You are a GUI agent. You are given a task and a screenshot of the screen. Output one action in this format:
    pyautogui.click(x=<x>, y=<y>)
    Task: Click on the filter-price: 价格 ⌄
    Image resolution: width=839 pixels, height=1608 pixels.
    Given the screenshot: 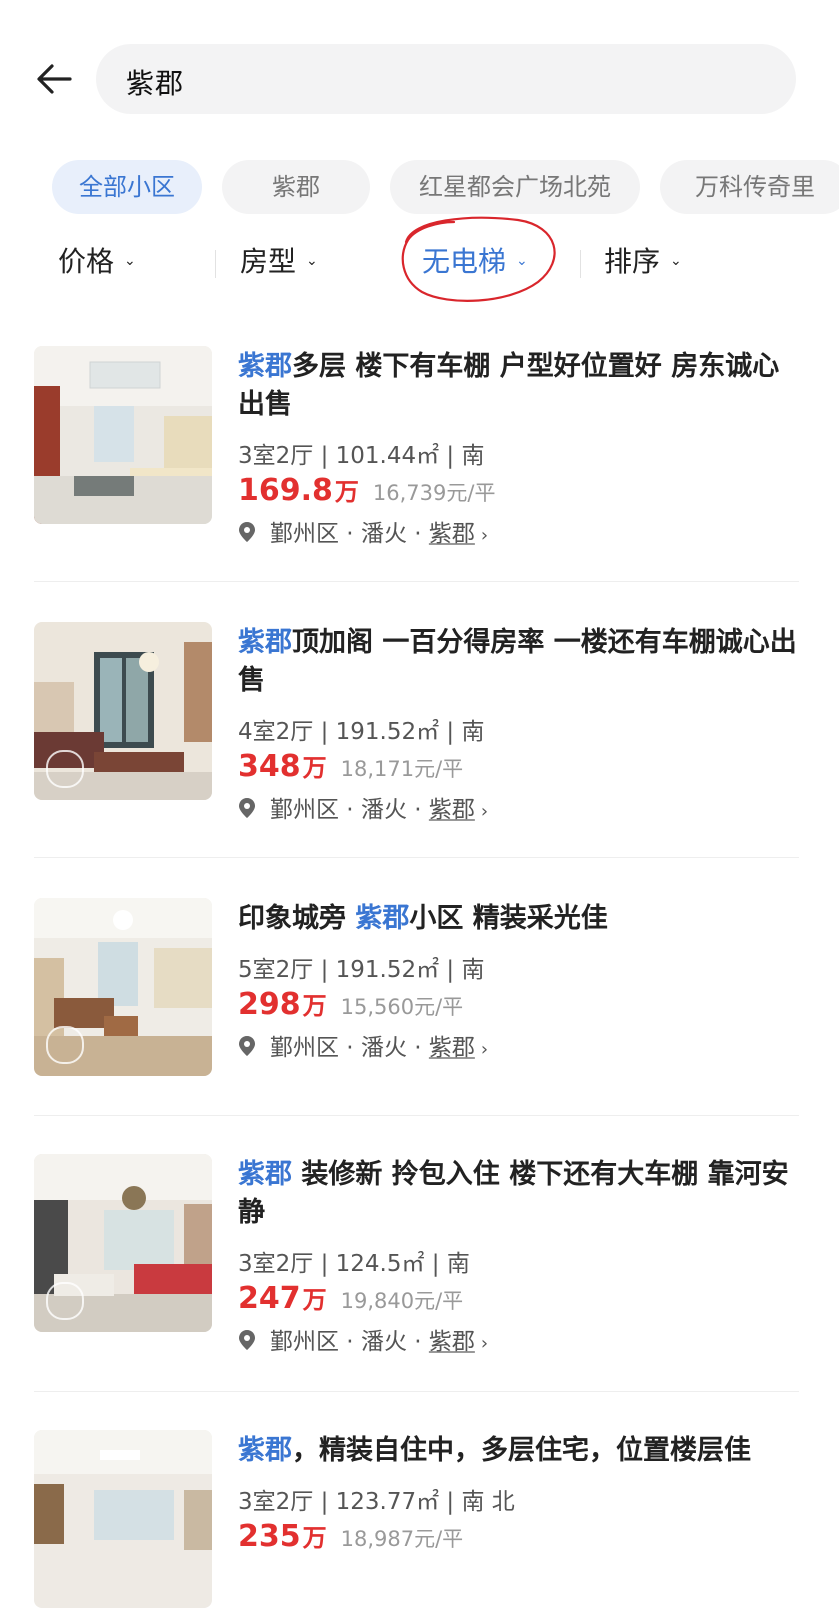 What is the action you would take?
    pyautogui.click(x=97, y=263)
    